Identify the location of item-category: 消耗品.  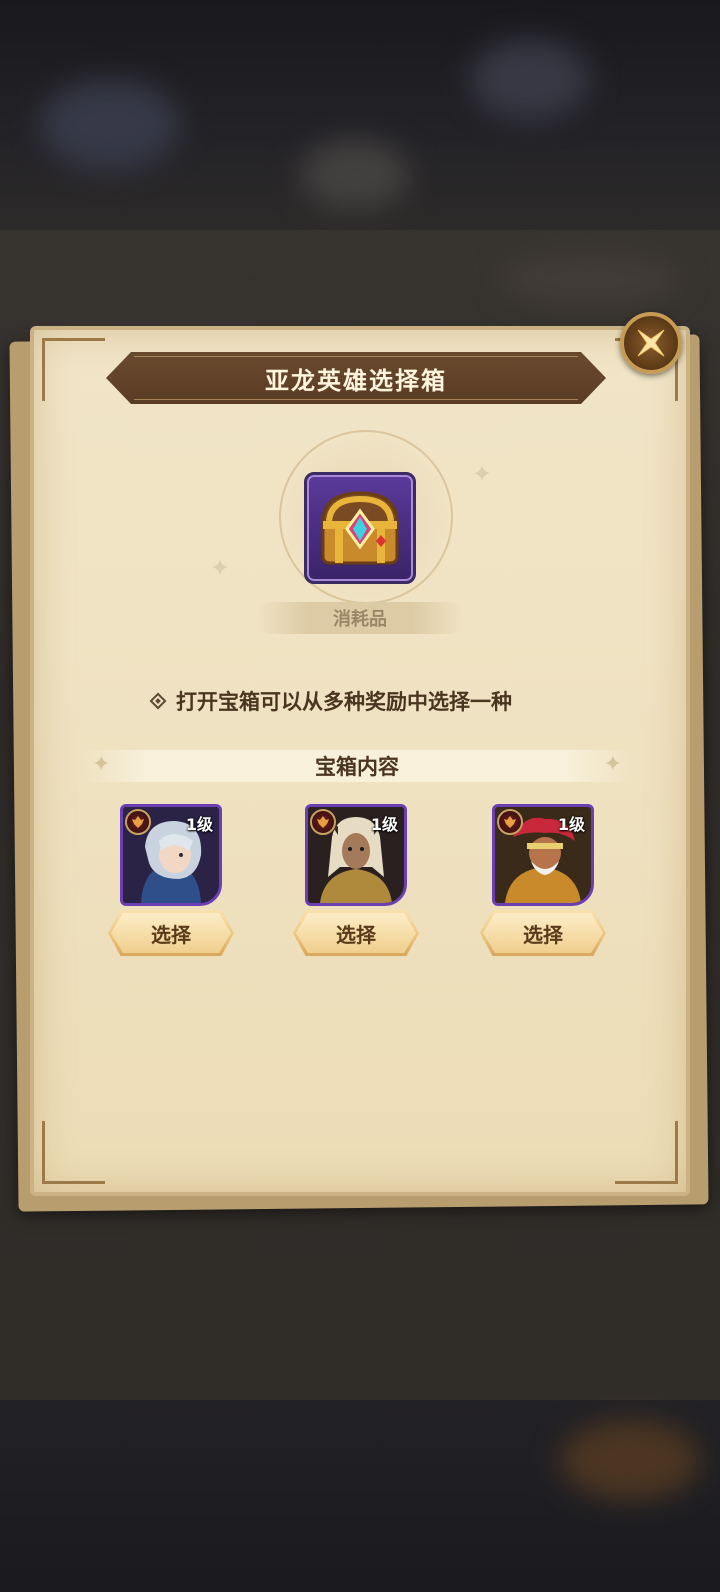
(360, 619).